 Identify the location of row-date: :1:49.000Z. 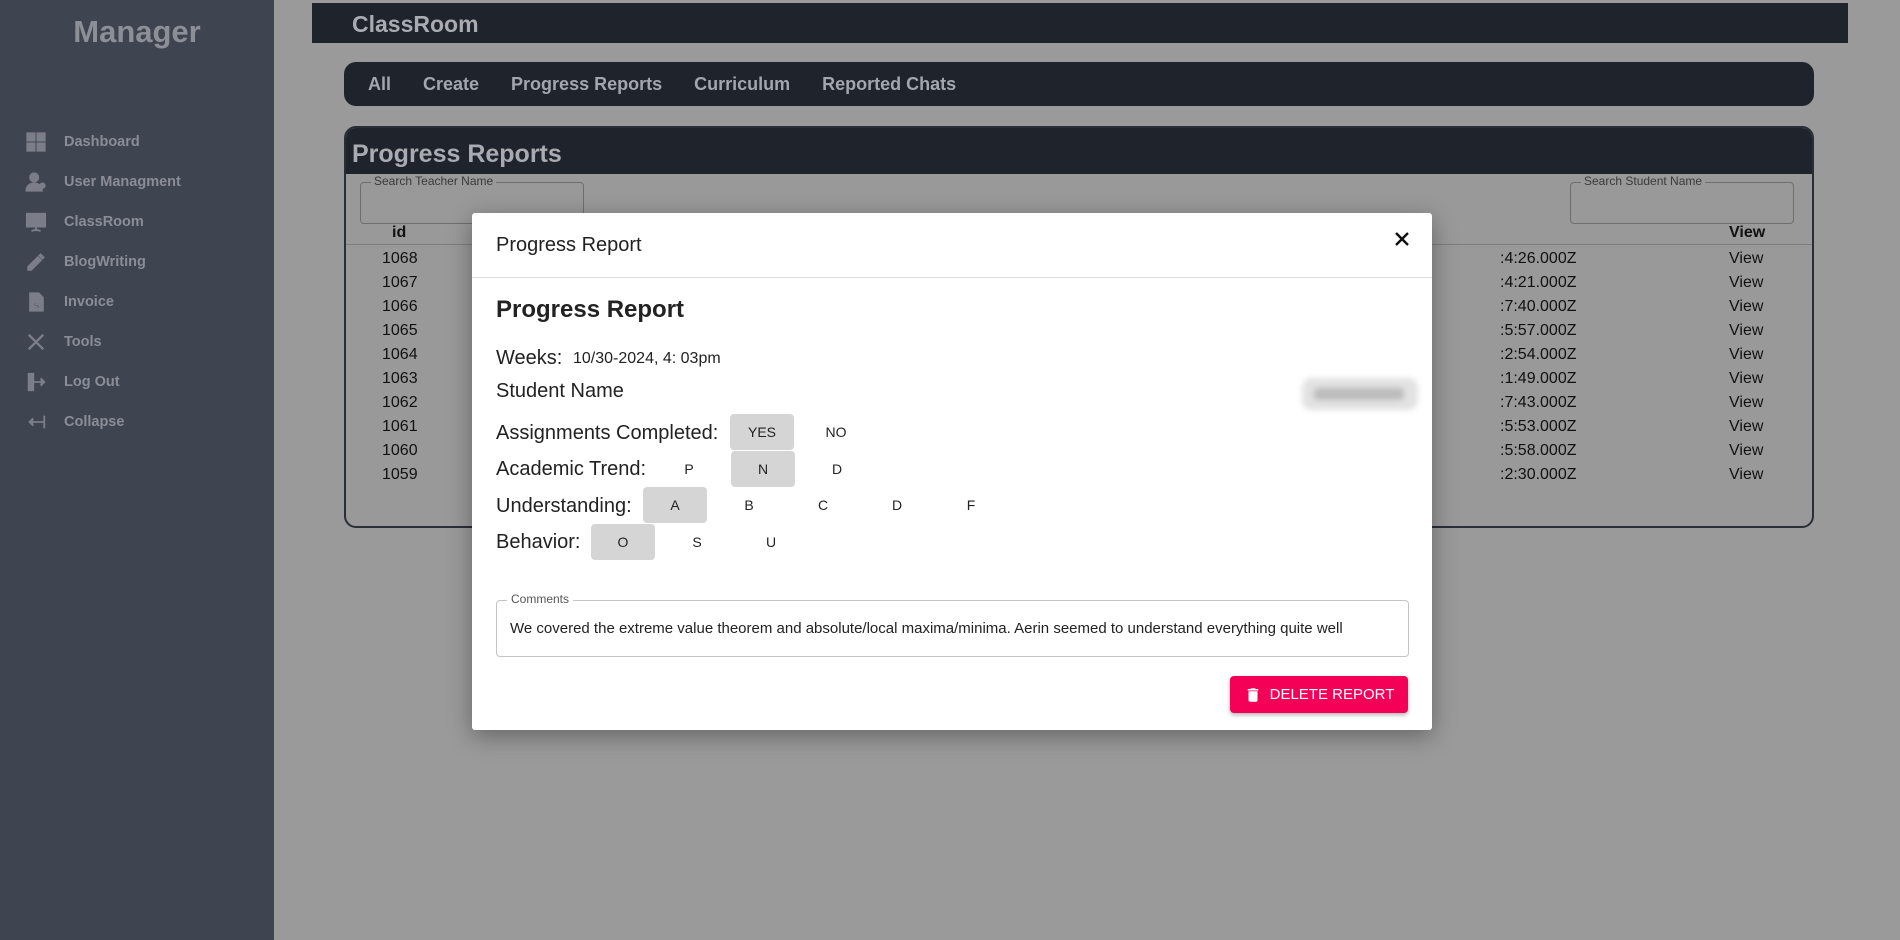
(1538, 378).